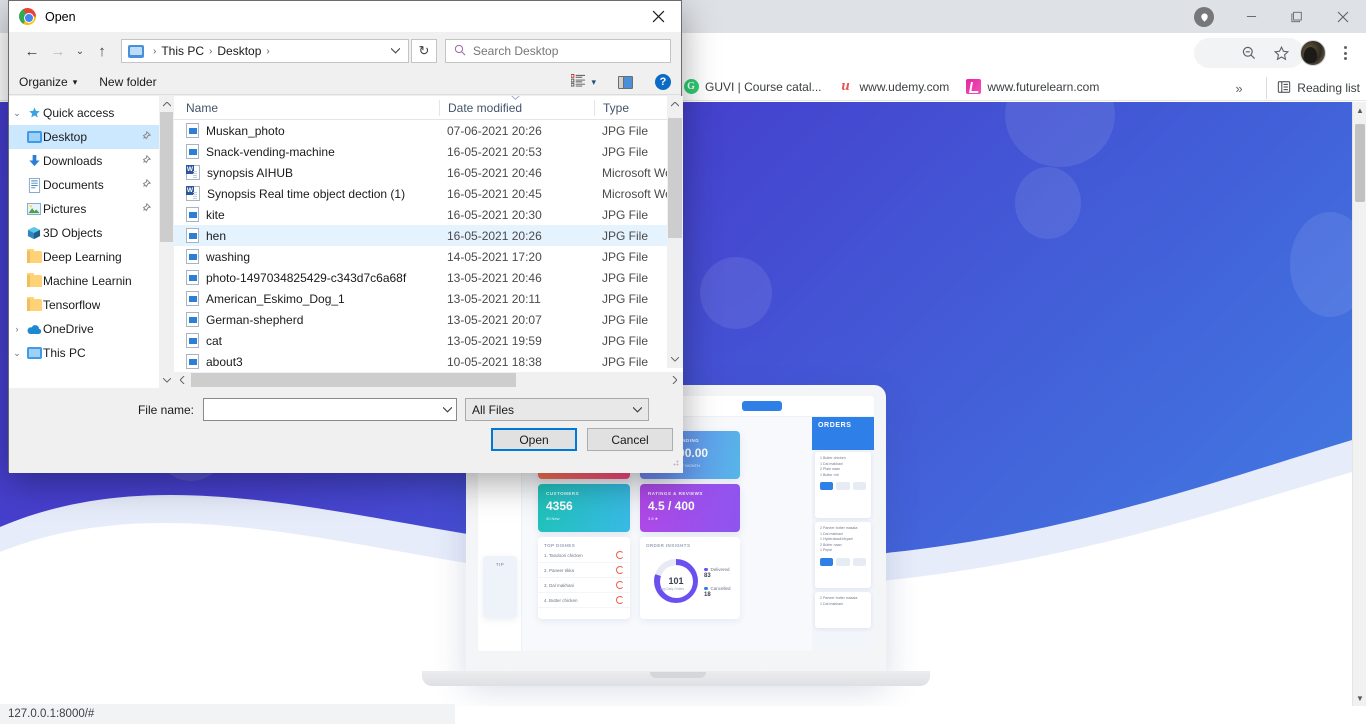 The image size is (1366, 724). Describe the element at coordinates (84, 161) in the screenshot. I see `sidebar-item-downloads: Downloads` at that location.